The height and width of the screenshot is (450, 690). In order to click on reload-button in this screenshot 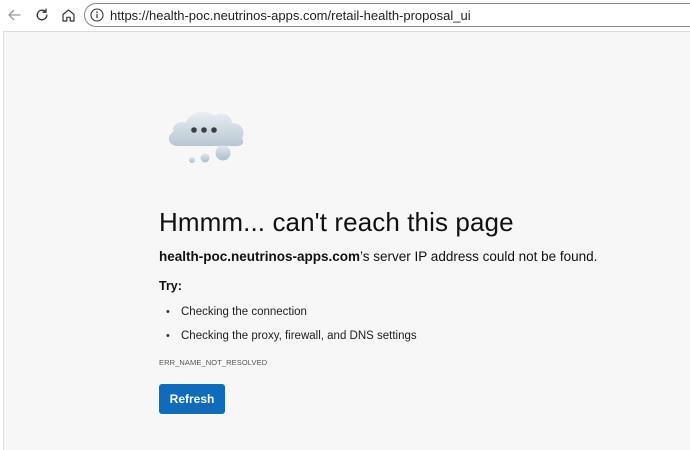, I will do `click(42, 15)`.